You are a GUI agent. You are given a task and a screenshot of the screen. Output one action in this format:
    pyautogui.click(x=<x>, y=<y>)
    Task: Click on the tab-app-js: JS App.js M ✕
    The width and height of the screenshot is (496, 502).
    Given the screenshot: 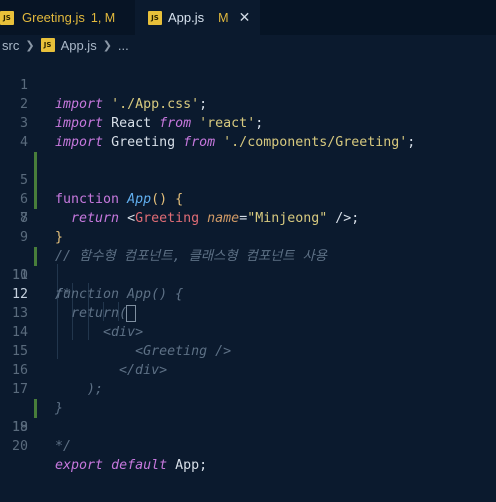 What is the action you would take?
    pyautogui.click(x=197, y=17)
    